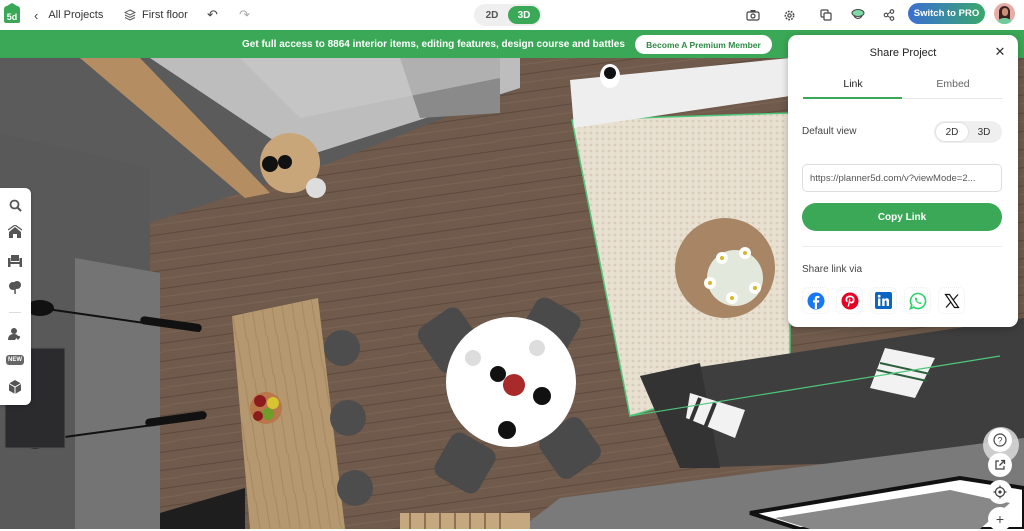 The height and width of the screenshot is (531, 1024). Describe the element at coordinates (852, 98) in the screenshot. I see `active-tab-indicator` at that location.